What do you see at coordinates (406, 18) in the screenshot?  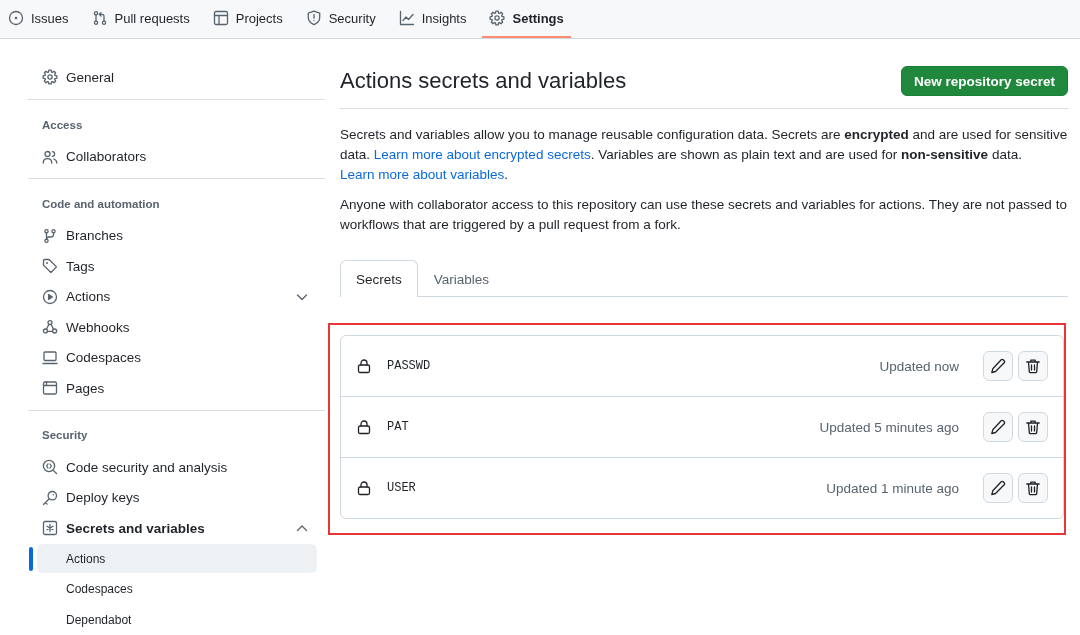 I see `line-chart-icon` at bounding box center [406, 18].